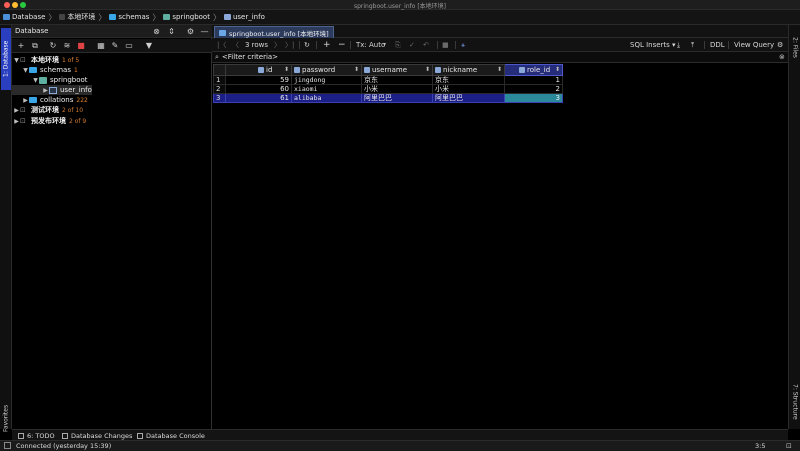 This screenshot has height=451, width=800. I want to click on data-compare-icon: ⚹, so click(463, 45).